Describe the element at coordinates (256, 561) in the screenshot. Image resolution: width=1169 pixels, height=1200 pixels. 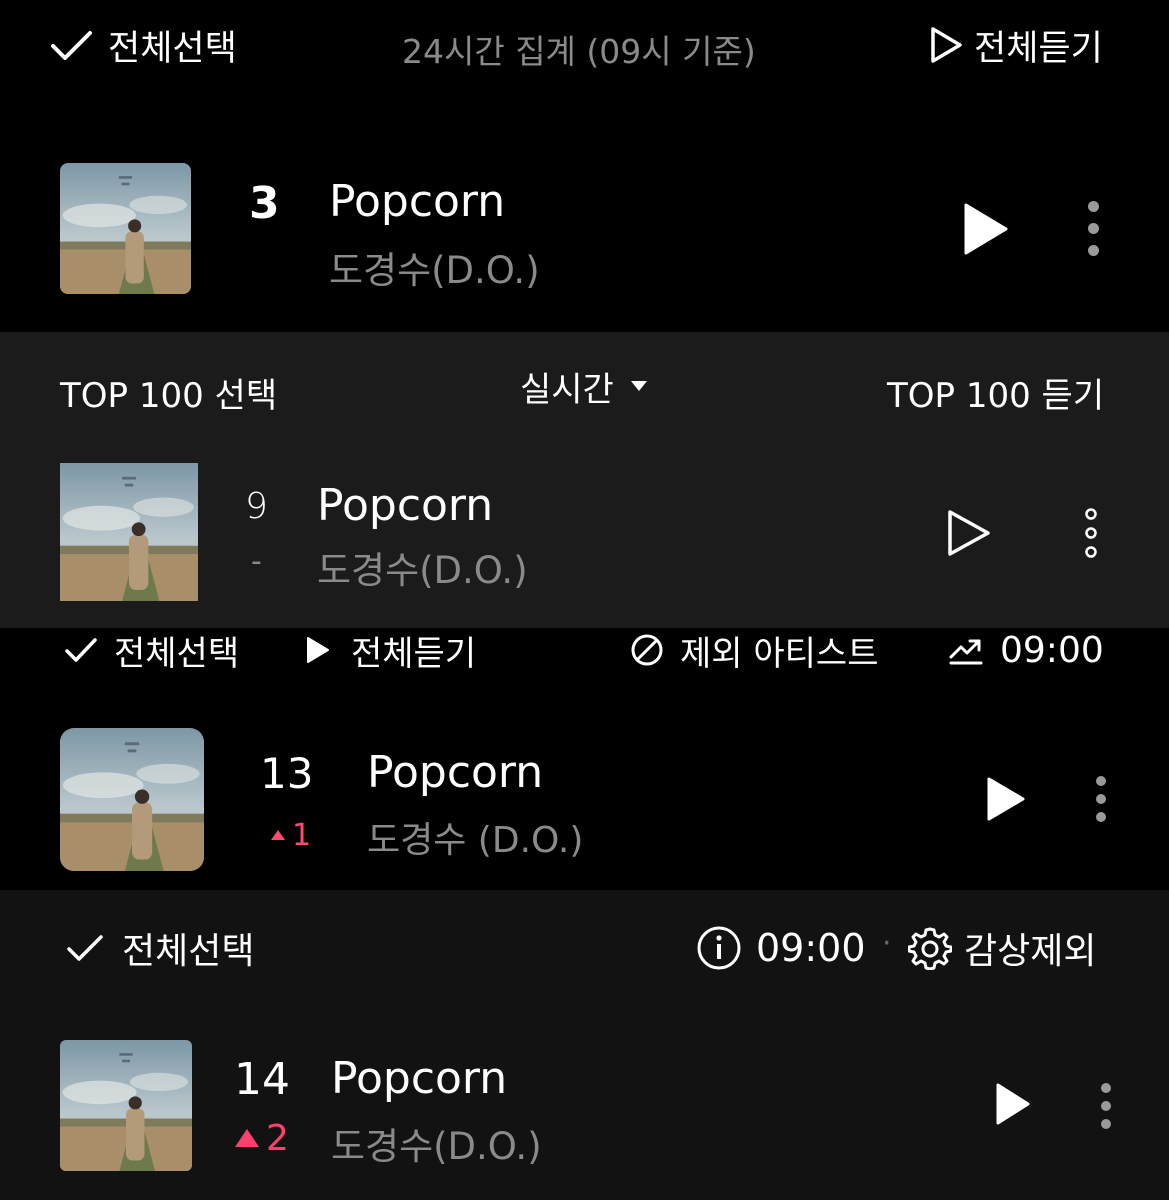
I see `rank-change: -` at that location.